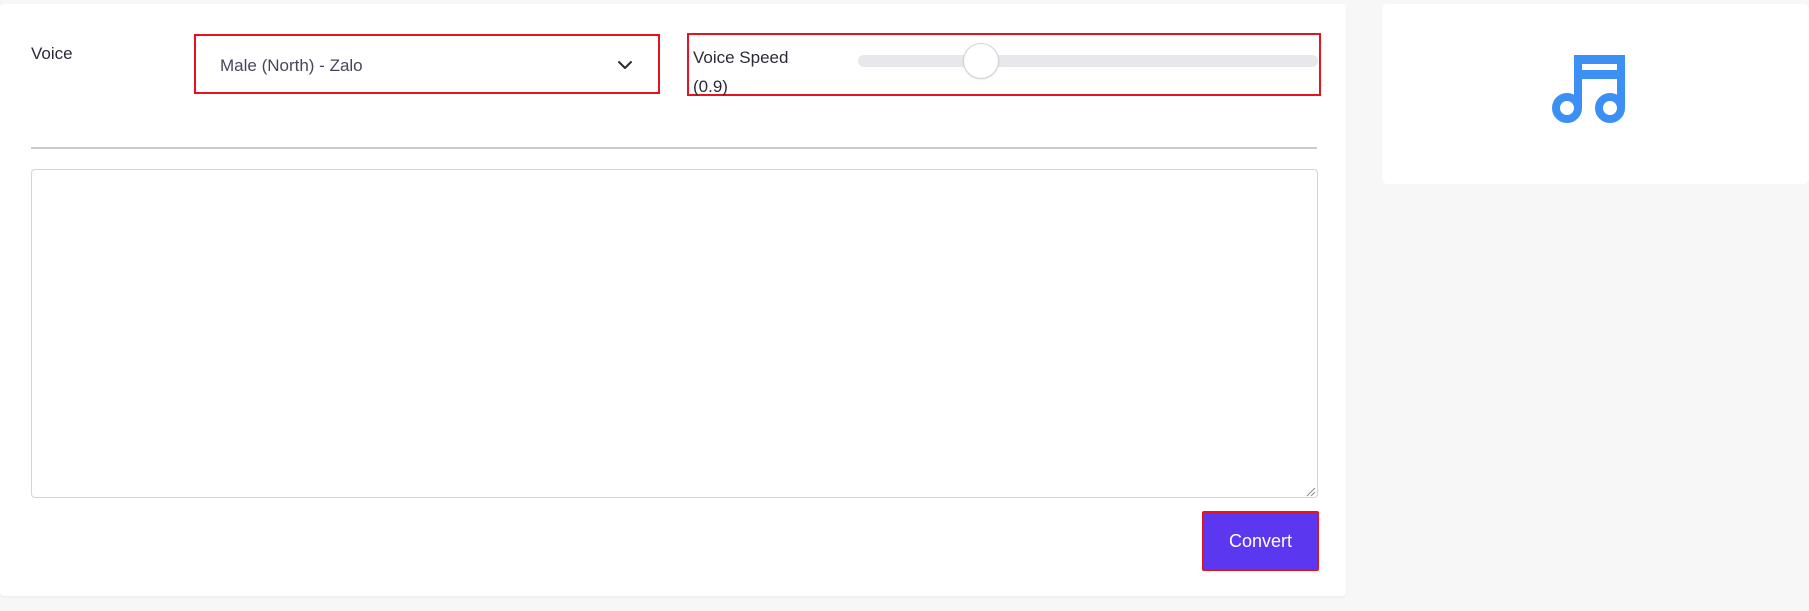 The width and height of the screenshot is (1809, 611). I want to click on audio-preview-card, so click(1595, 94).